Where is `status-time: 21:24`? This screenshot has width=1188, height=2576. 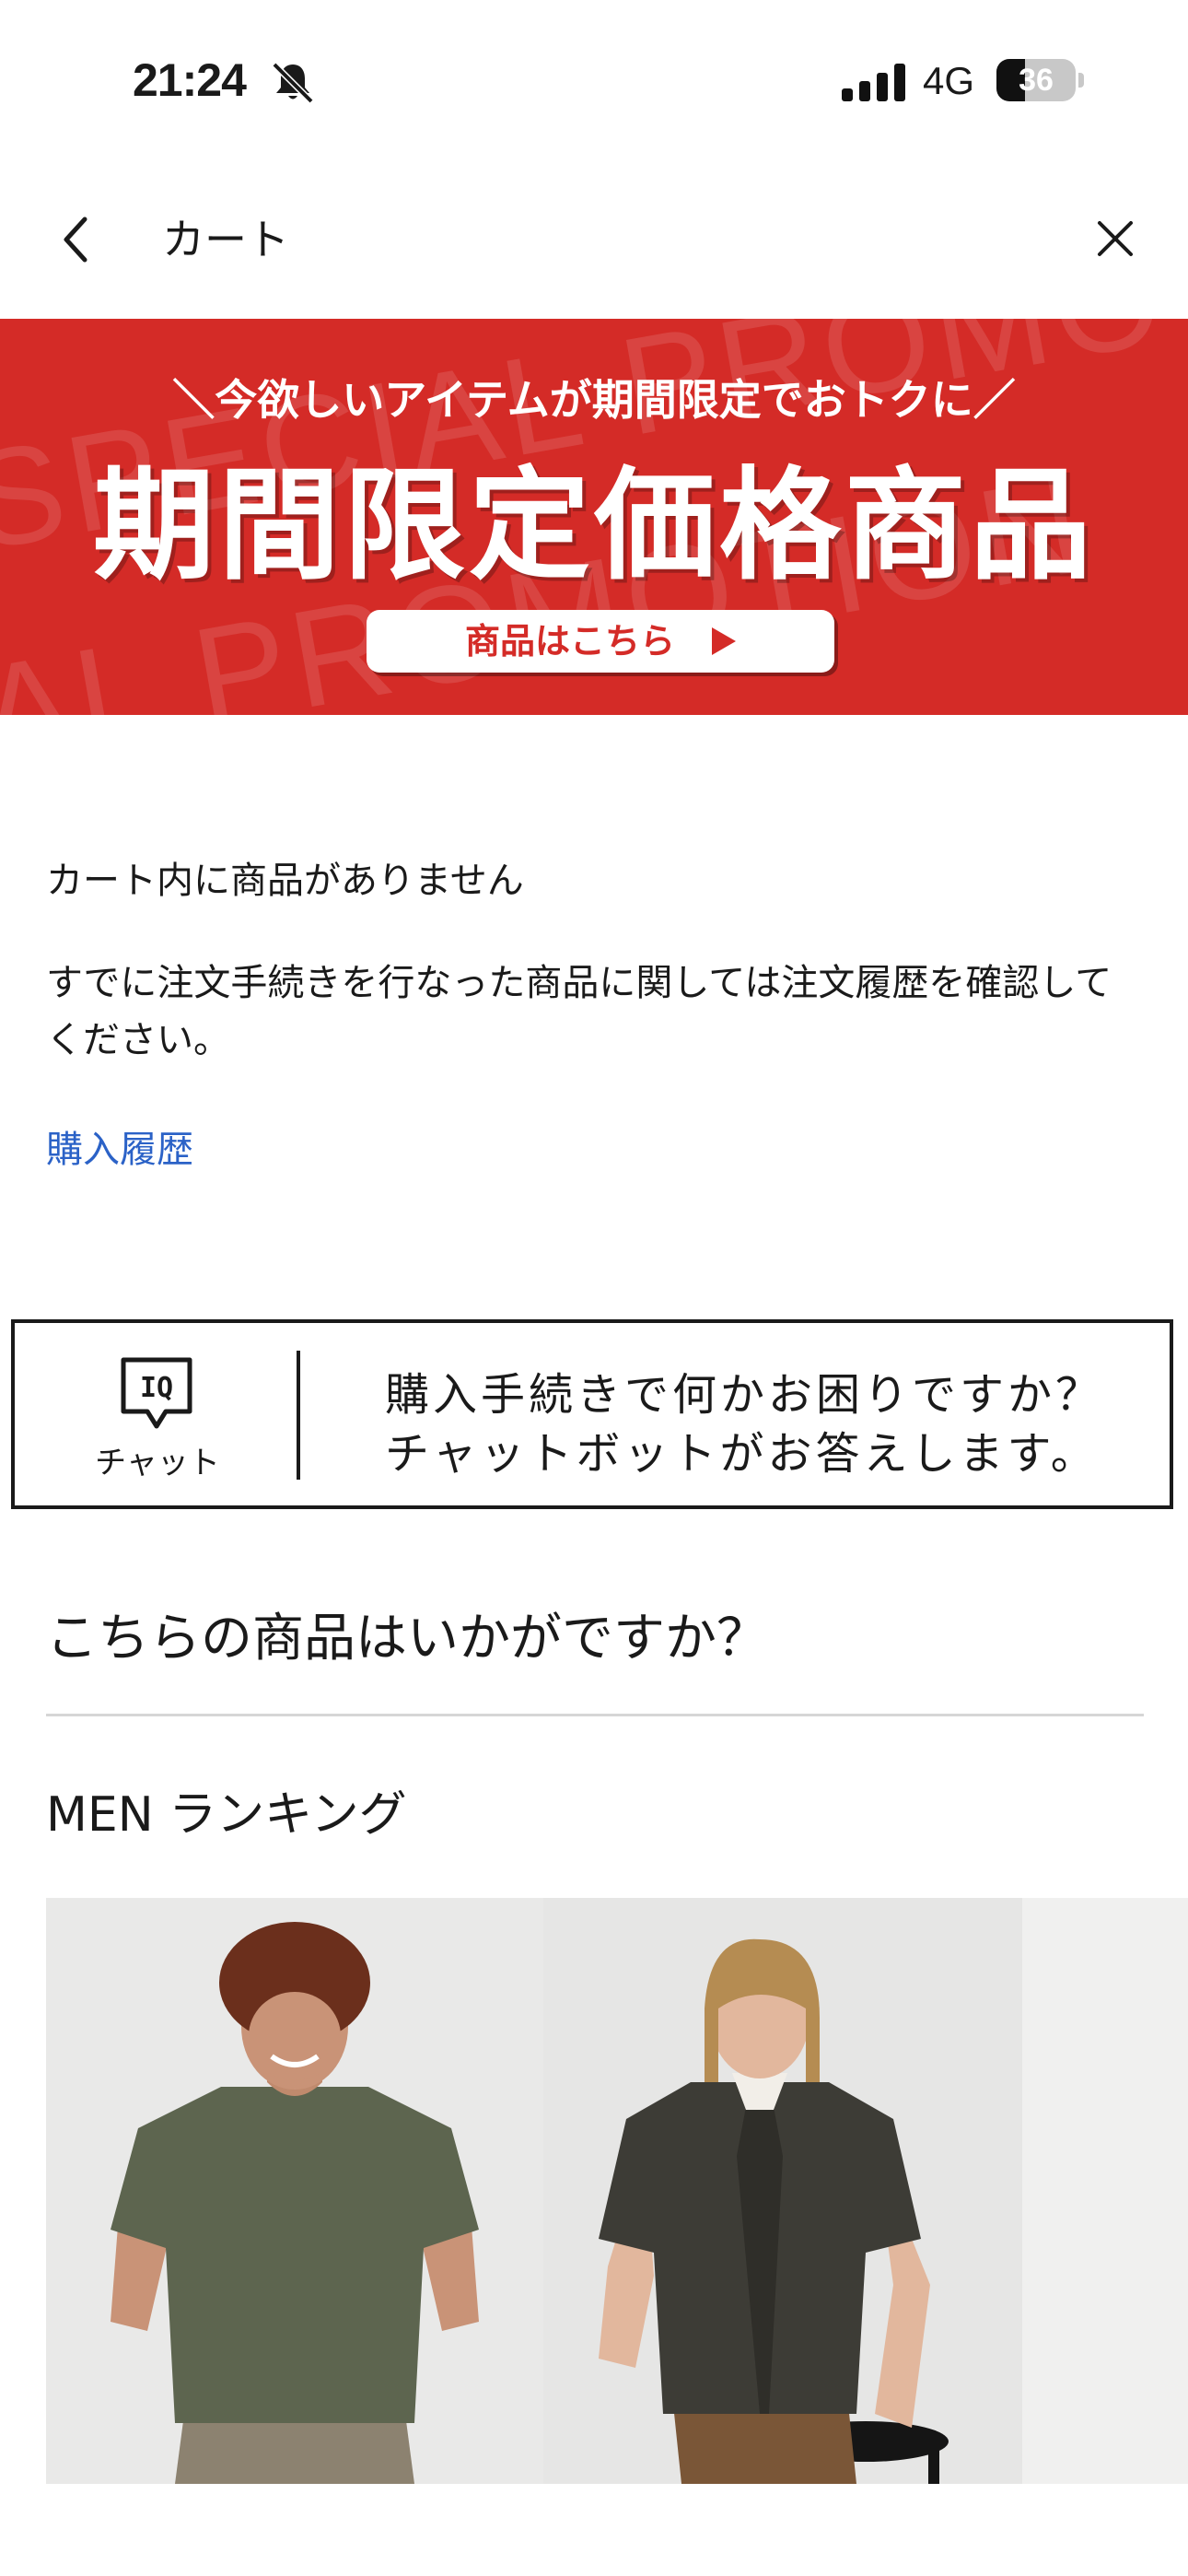
status-time: 21:24 is located at coordinates (190, 80).